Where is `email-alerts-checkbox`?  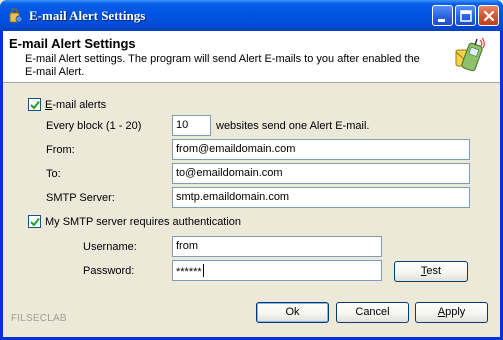 email-alerts-checkbox is located at coordinates (34, 104).